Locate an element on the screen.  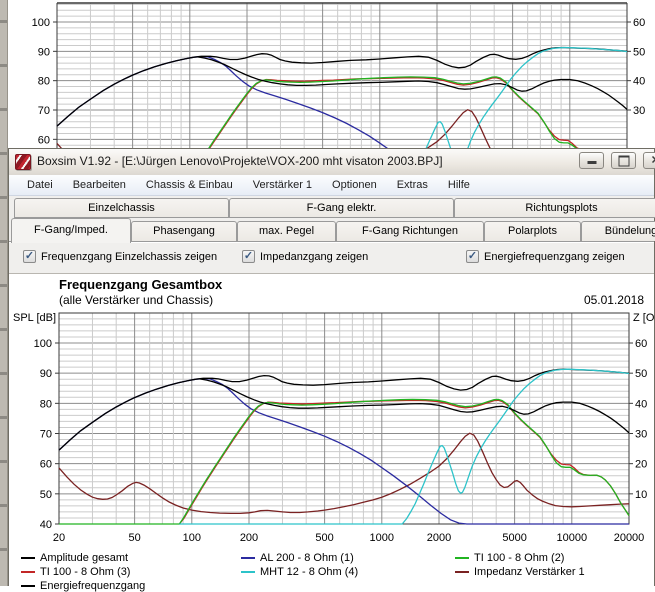
checkbox-label: Energiefrequenzgang zeigen is located at coordinates (554, 257).